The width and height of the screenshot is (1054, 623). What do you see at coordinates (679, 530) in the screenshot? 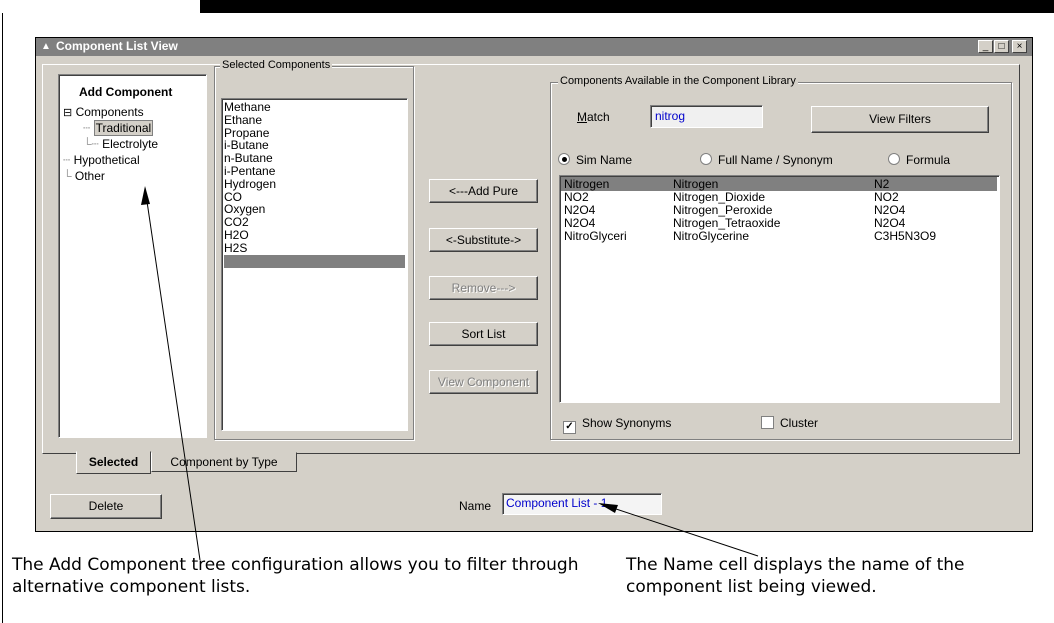
I see `annotation-line-right` at bounding box center [679, 530].